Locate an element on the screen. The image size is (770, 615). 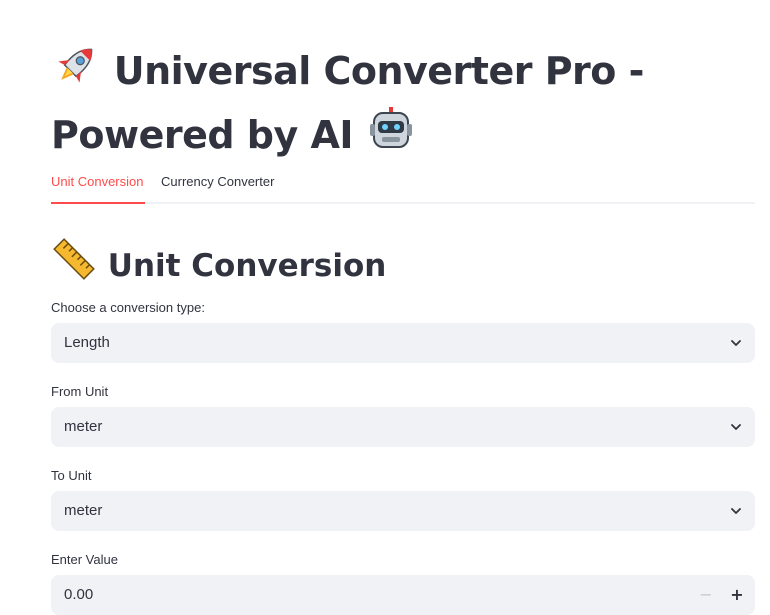
to-unit-select: meter is located at coordinates (403, 511).